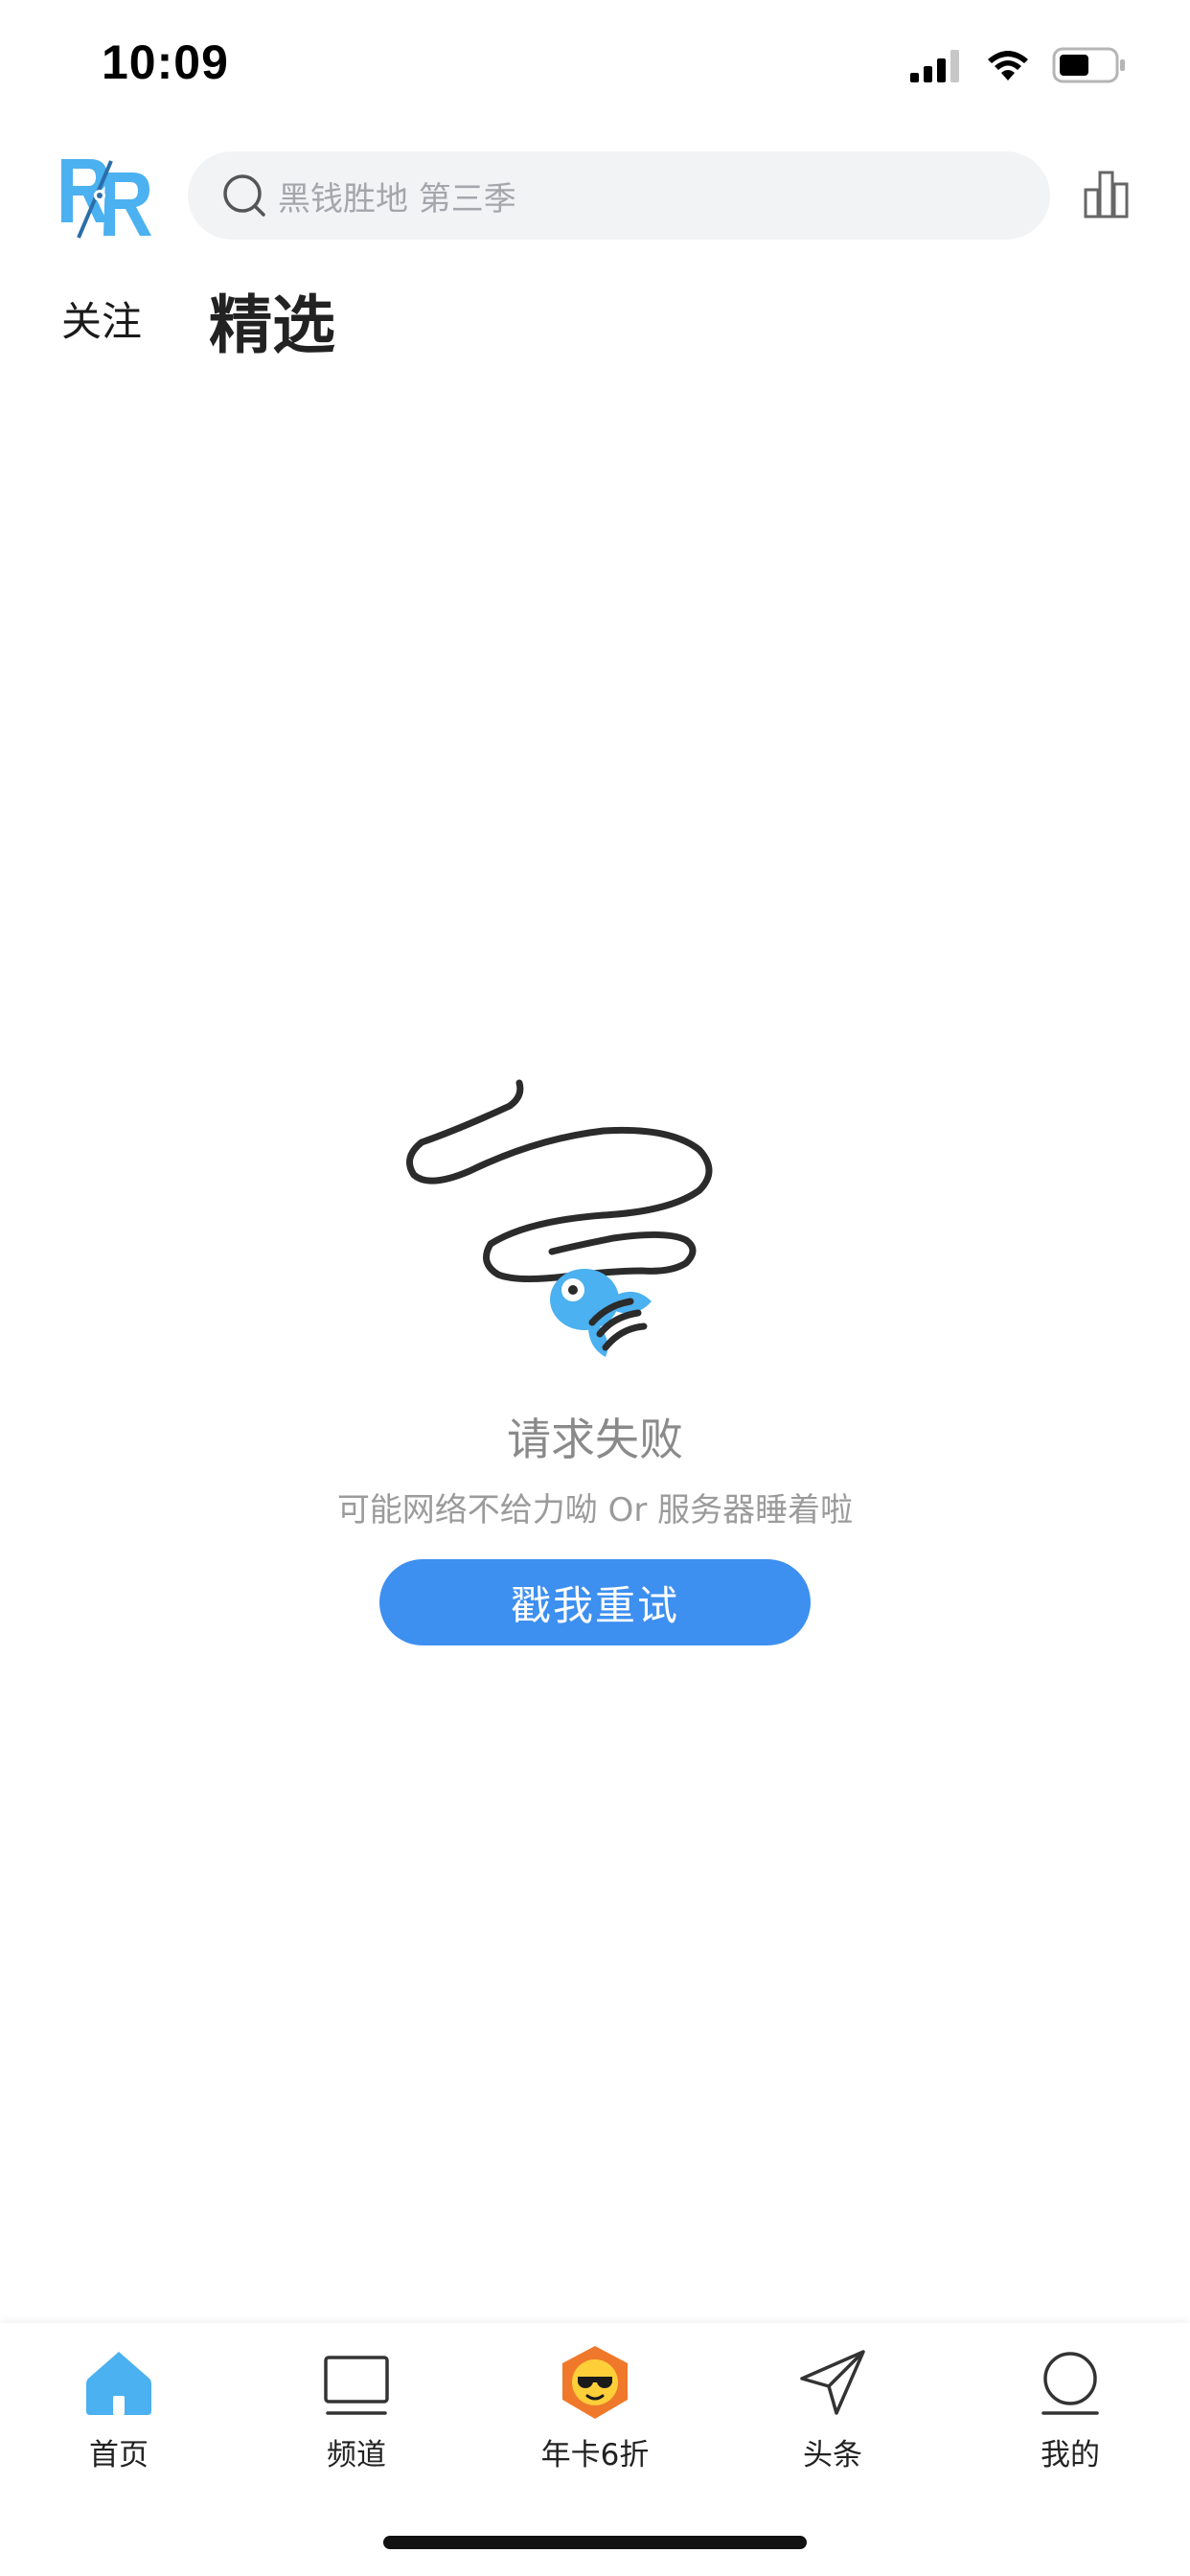  I want to click on header: 黑钱胜地 第三季, so click(595, 196).